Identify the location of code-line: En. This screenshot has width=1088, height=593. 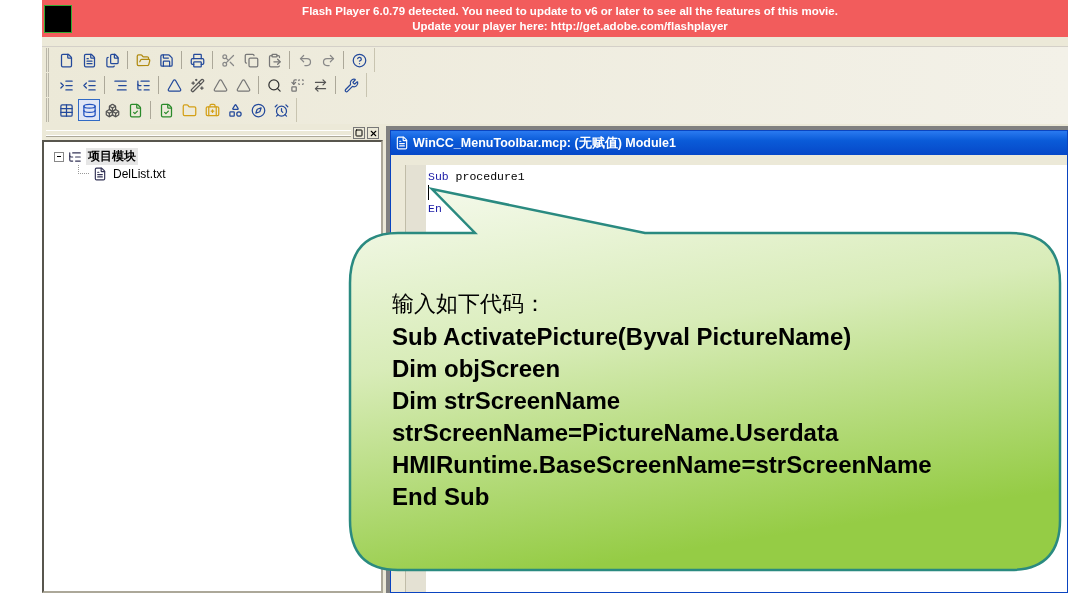
(435, 209).